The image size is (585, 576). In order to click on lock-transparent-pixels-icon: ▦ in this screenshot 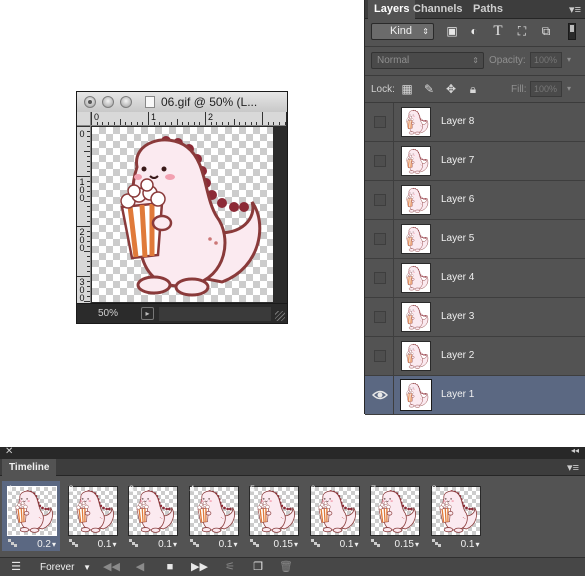, I will do `click(407, 89)`.